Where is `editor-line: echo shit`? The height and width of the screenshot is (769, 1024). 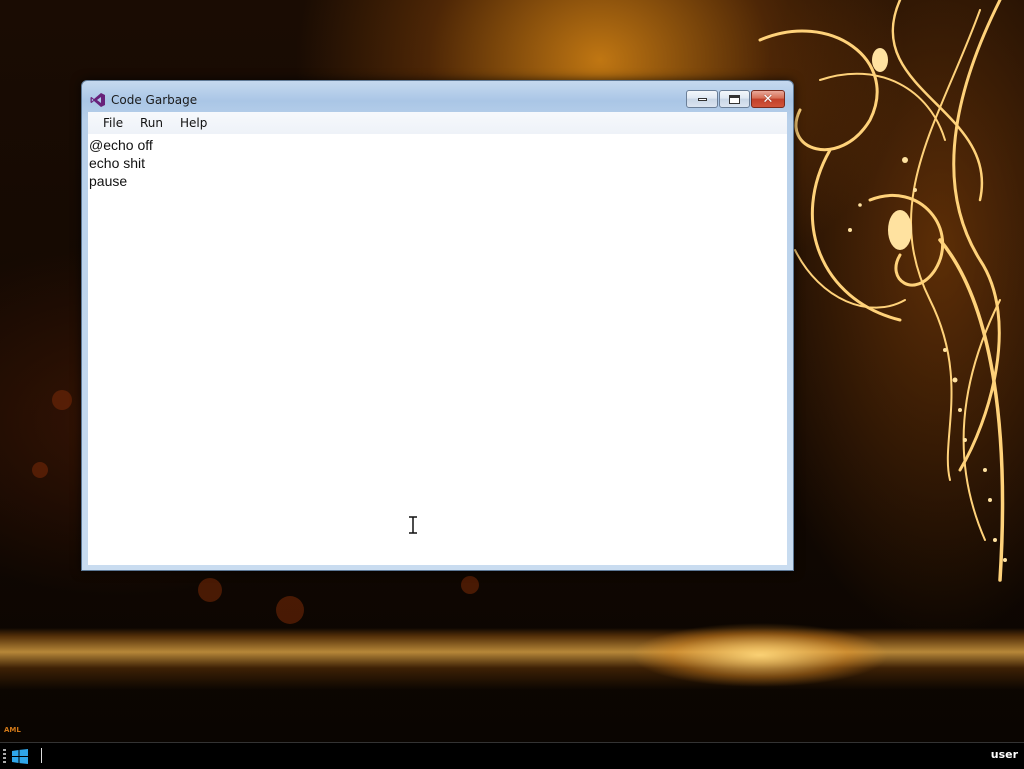 editor-line: echo shit is located at coordinates (117, 163).